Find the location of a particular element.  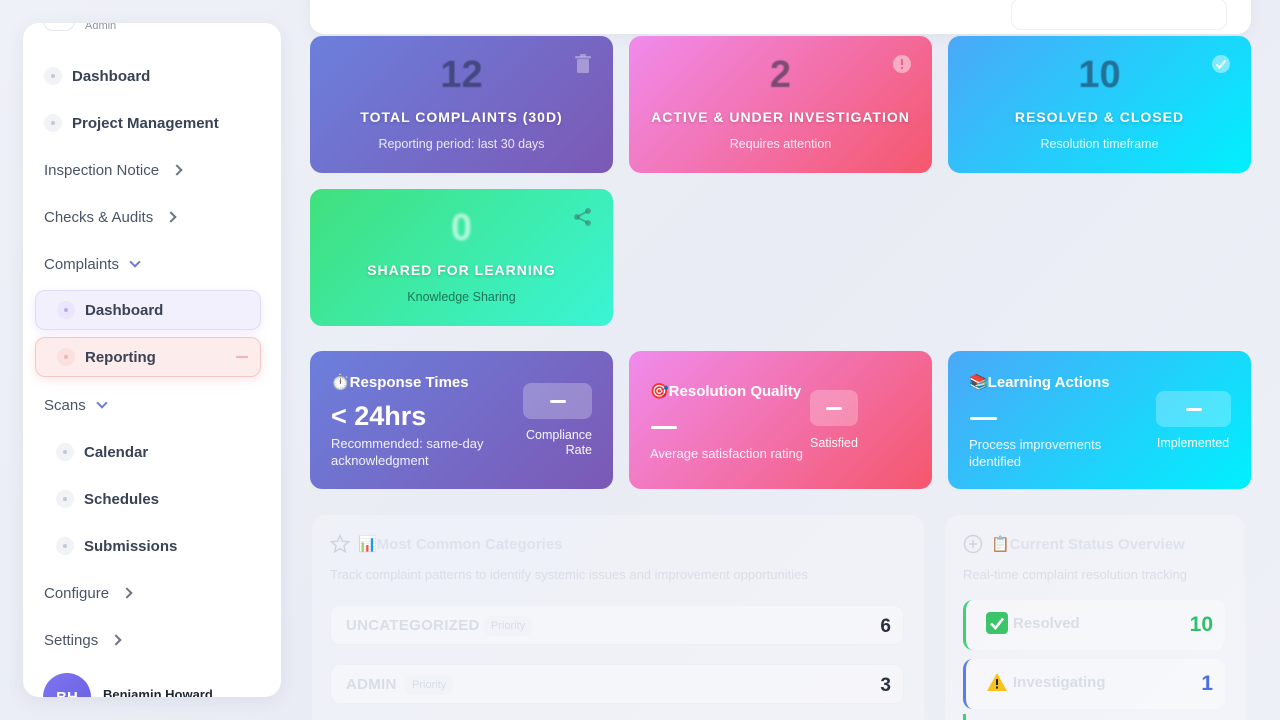

category-name: ADMIN is located at coordinates (371, 684).